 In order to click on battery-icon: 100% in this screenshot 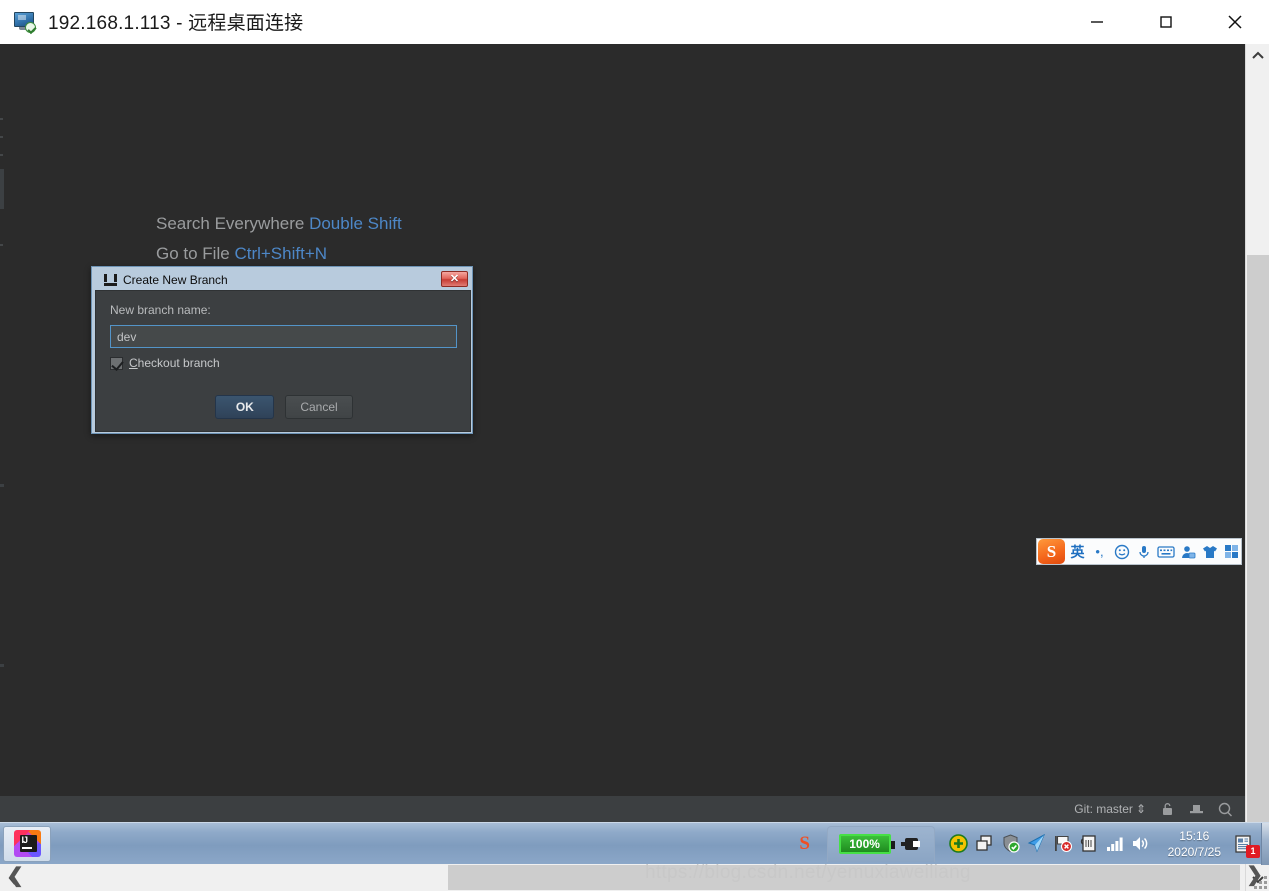, I will do `click(866, 844)`.